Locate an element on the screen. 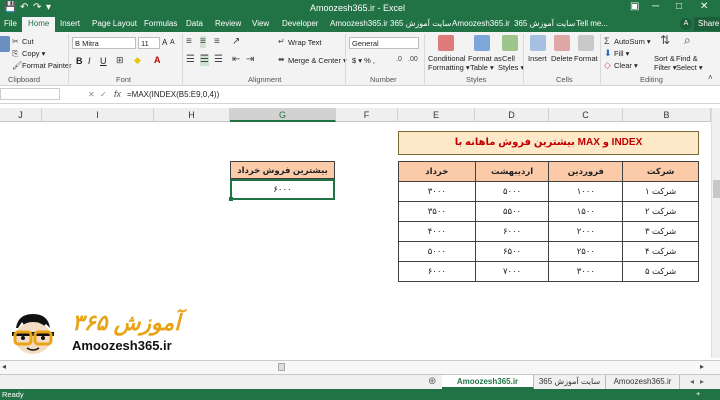 This screenshot has width=720, height=400. delete-cells-button: Delete is located at coordinates (562, 58).